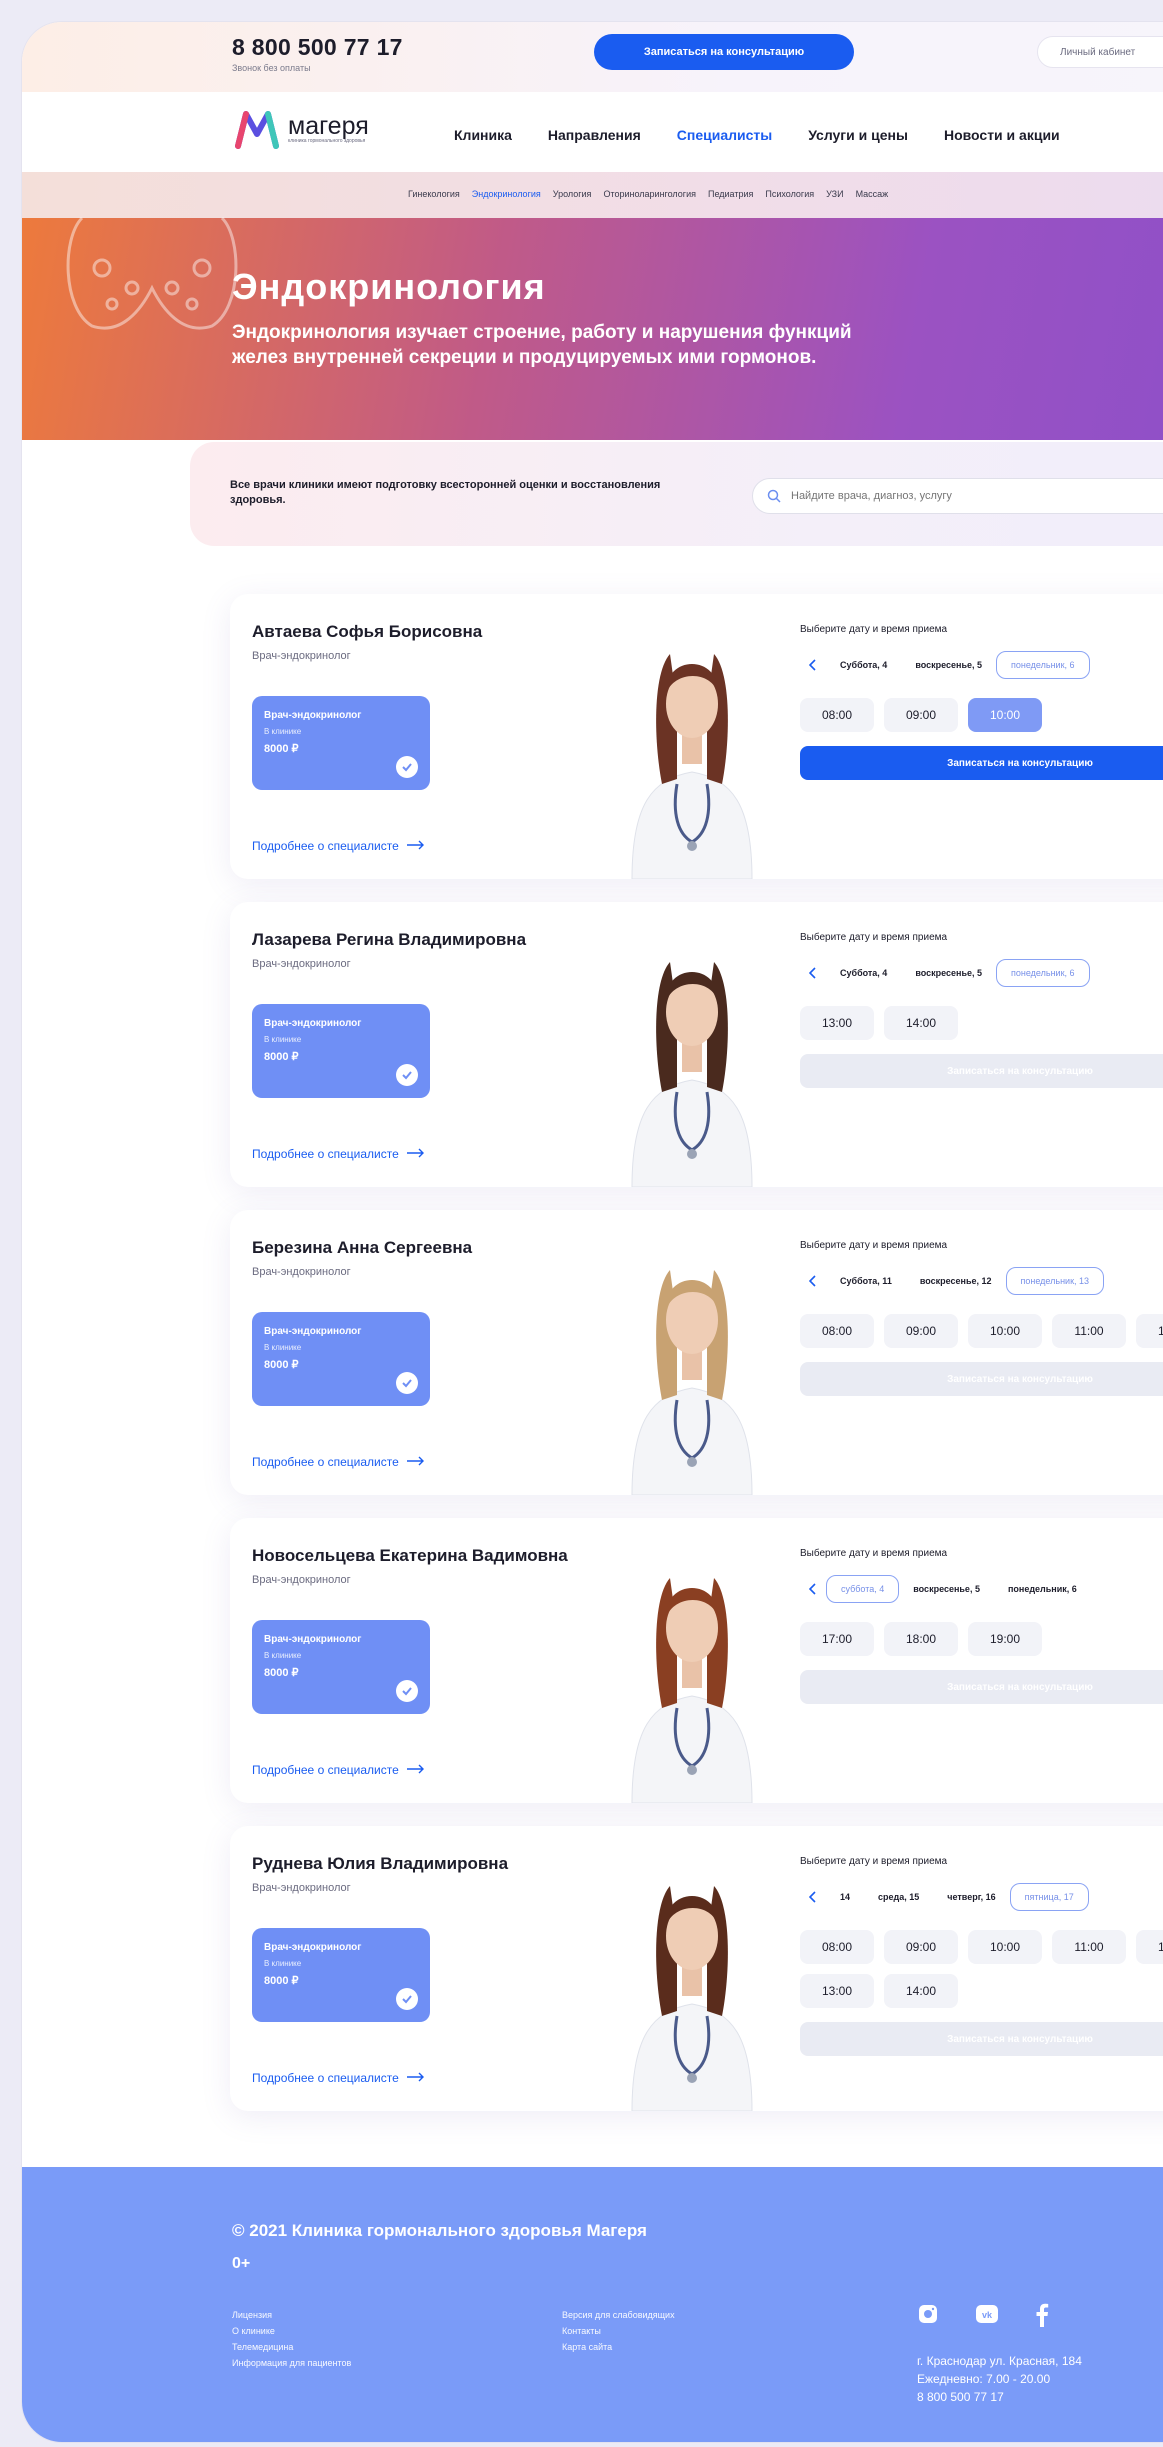 Image resolution: width=1163 pixels, height=2447 pixels. I want to click on svg-text: vk, so click(987, 2315).